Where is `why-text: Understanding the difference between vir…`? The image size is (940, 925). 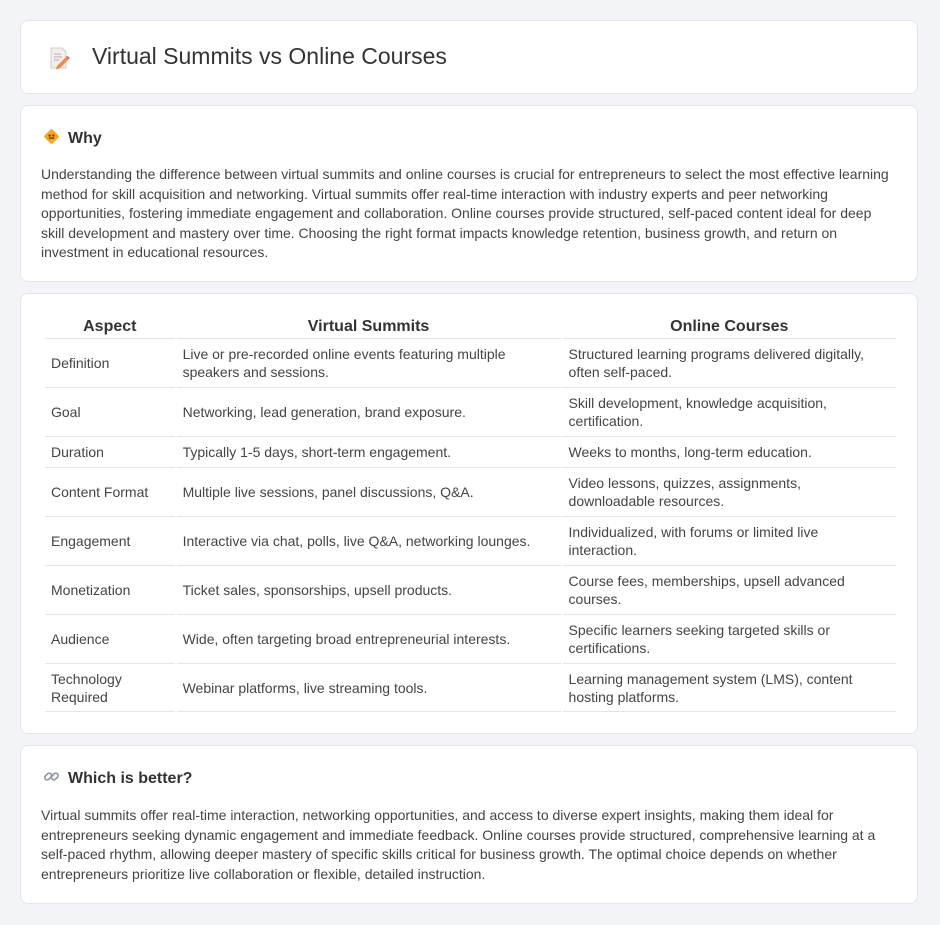
why-text: Understanding the difference between vir… is located at coordinates (465, 213).